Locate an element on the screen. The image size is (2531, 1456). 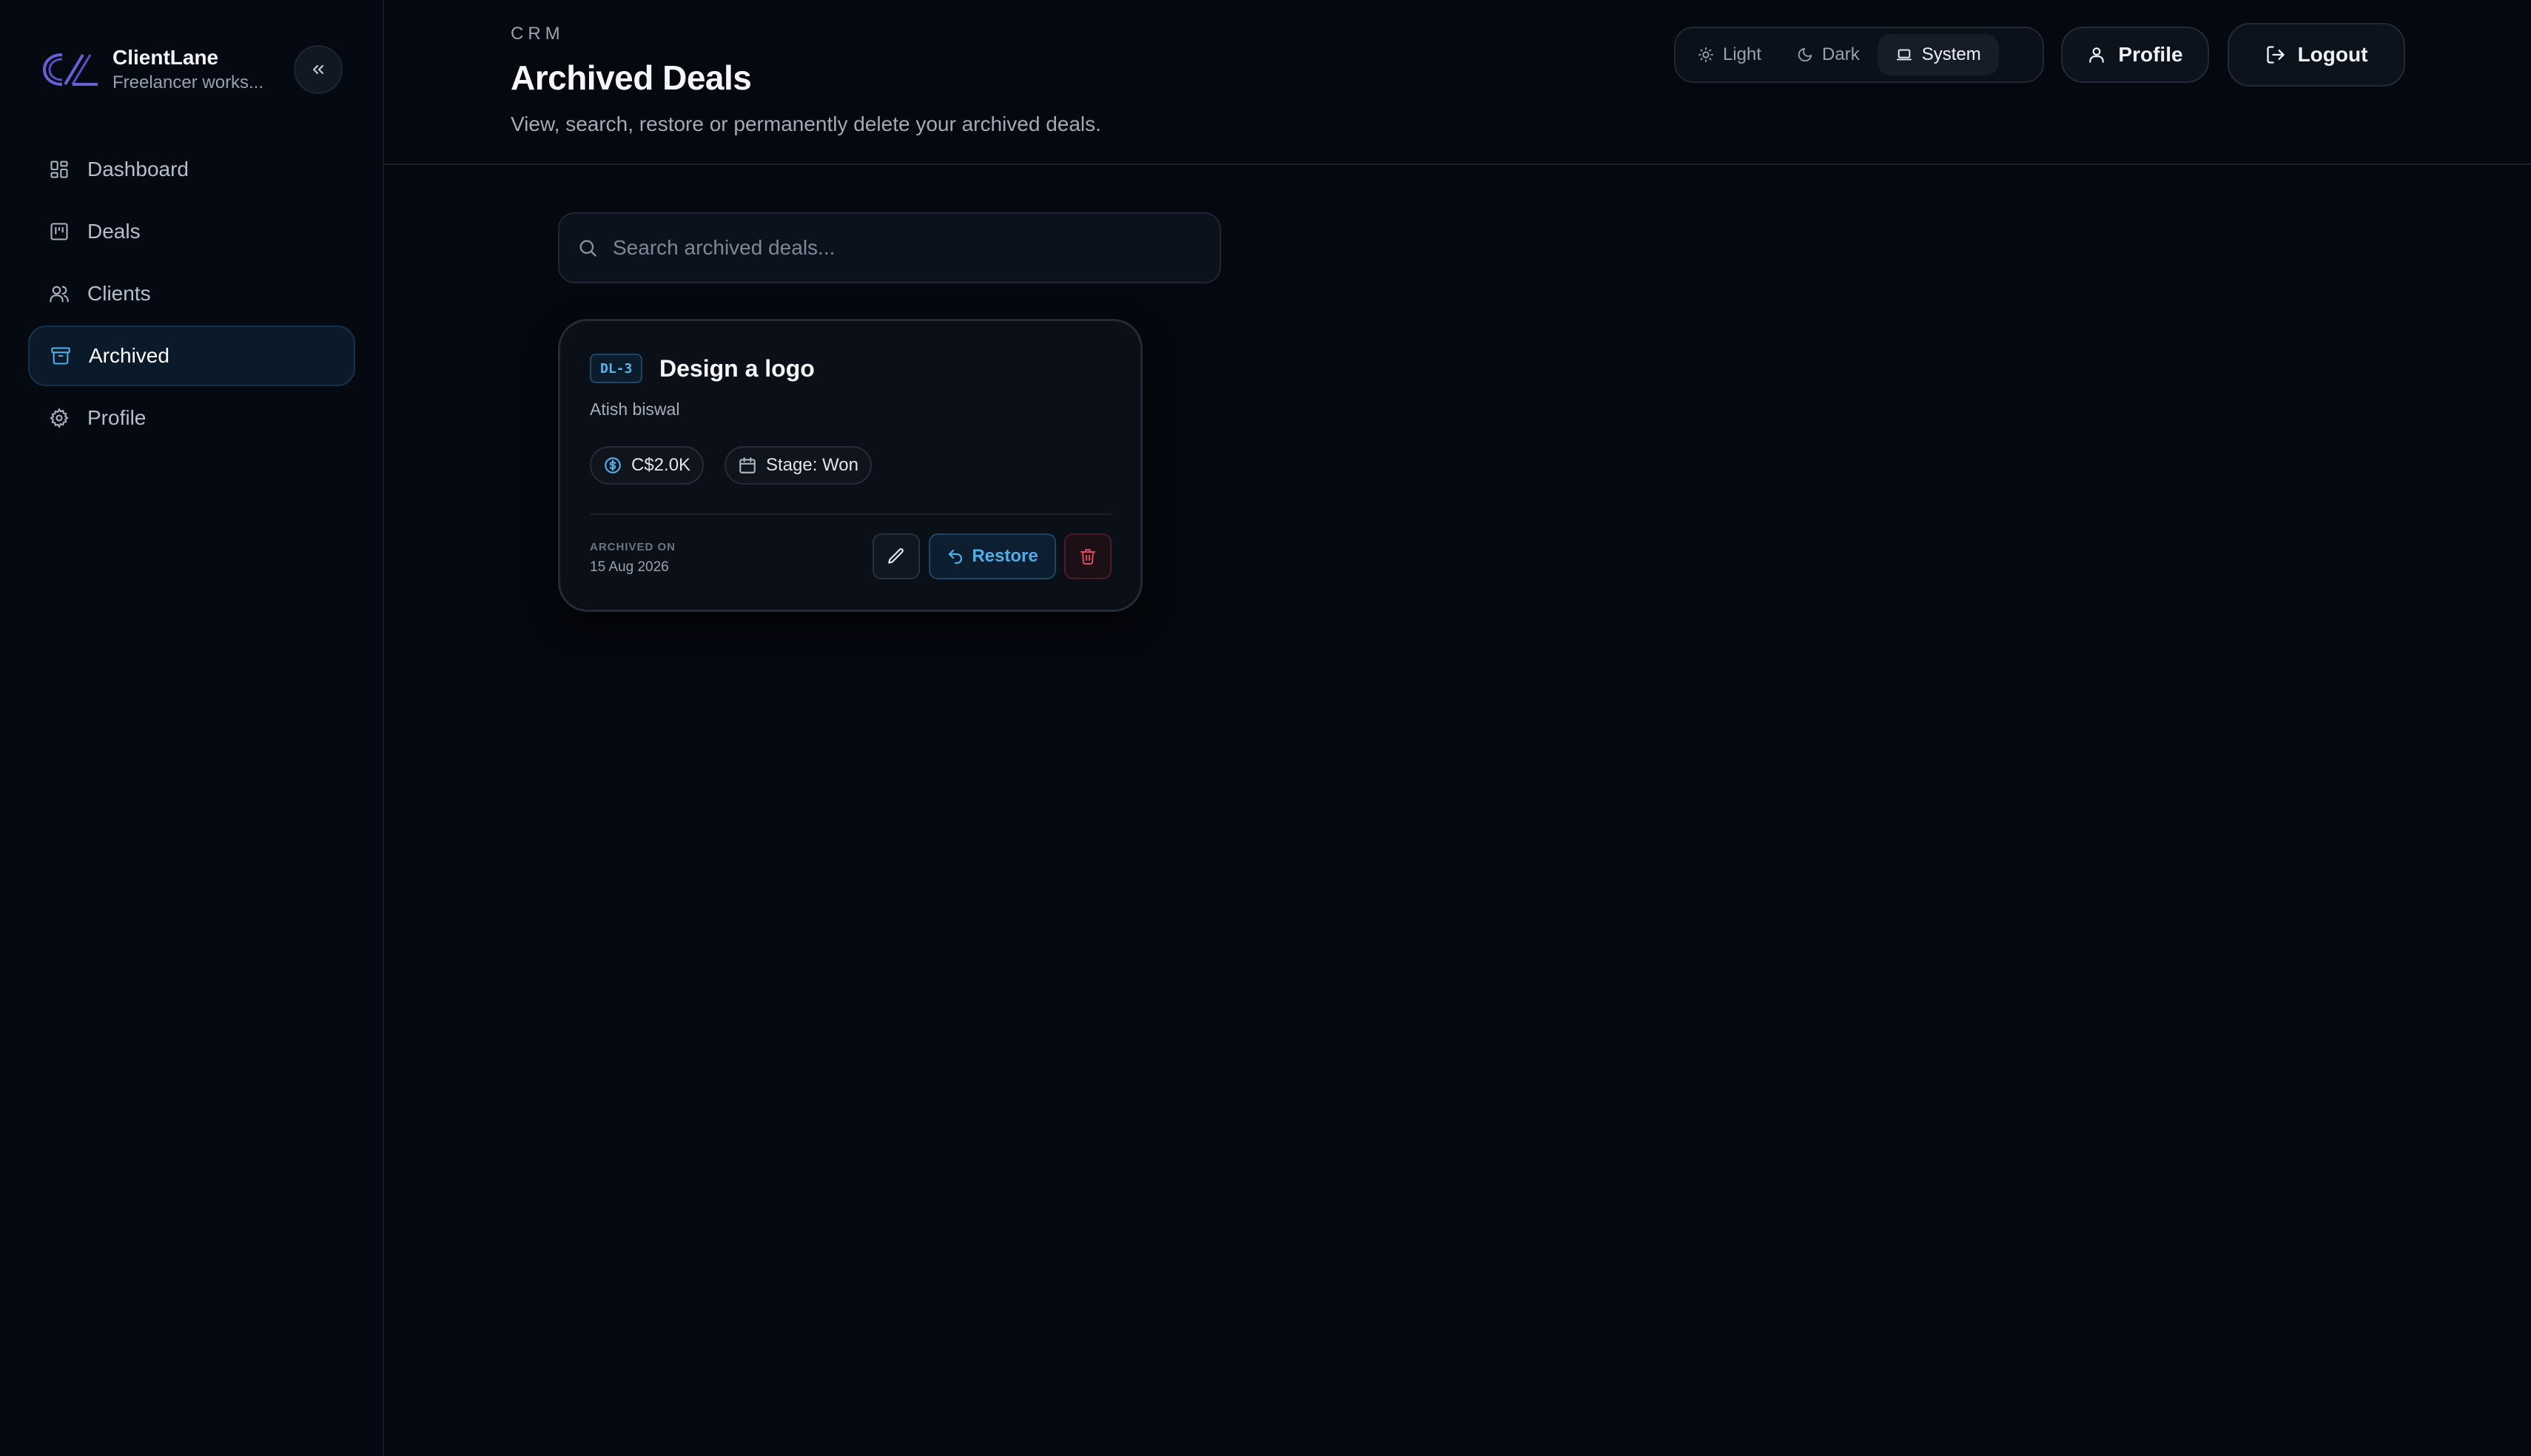
sidebar-item-dashboard: Dashboard is located at coordinates (191, 170).